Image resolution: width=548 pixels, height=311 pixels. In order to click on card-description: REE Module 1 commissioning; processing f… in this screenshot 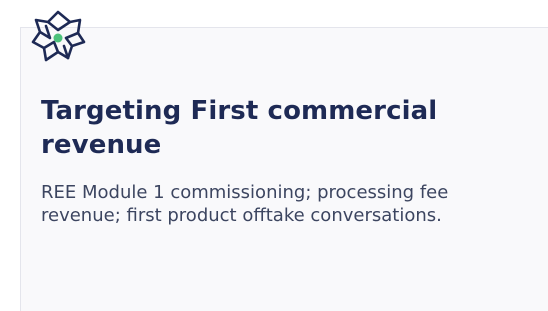, I will do `click(245, 204)`.